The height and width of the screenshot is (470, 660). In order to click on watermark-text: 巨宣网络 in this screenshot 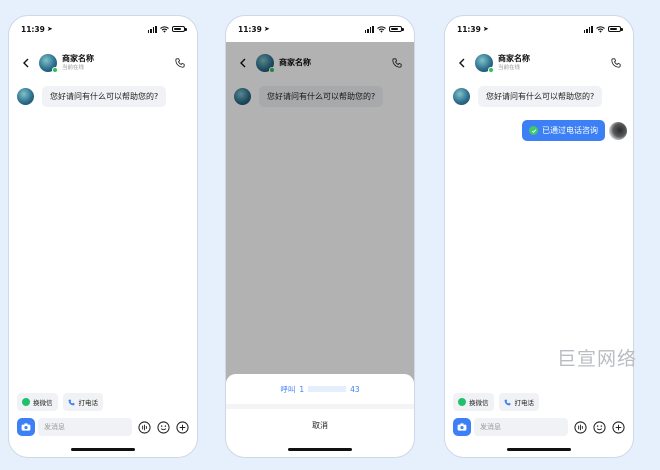, I will do `click(597, 359)`.